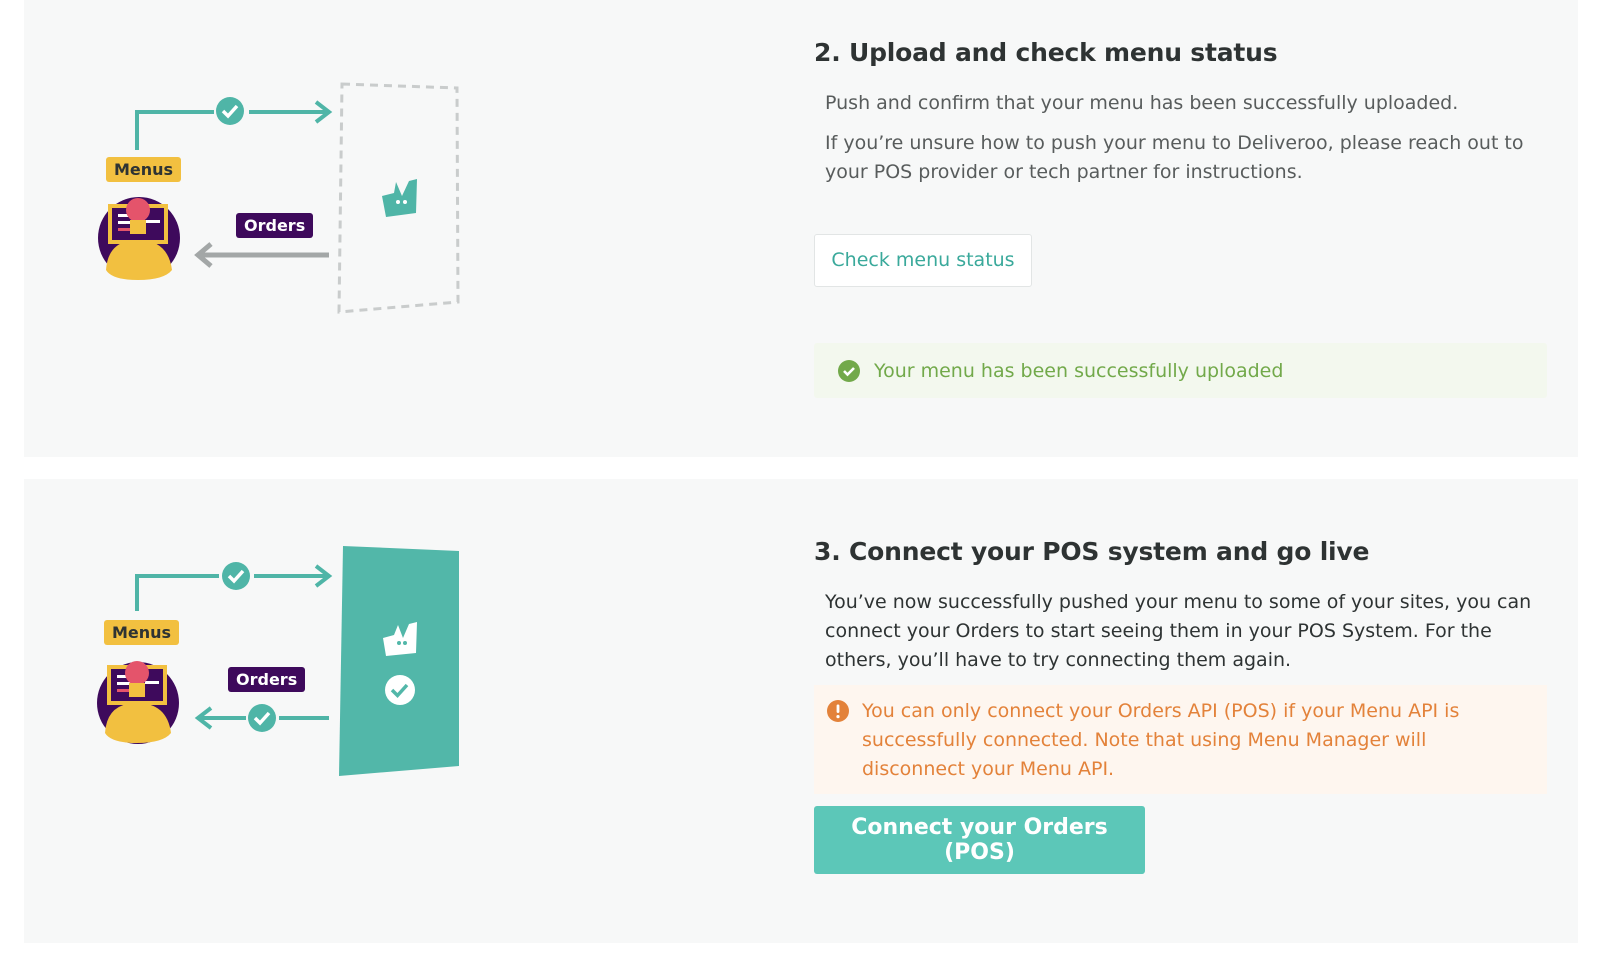 The height and width of the screenshot is (964, 1600). Describe the element at coordinates (399, 661) in the screenshot. I see `restaurant-door` at that location.